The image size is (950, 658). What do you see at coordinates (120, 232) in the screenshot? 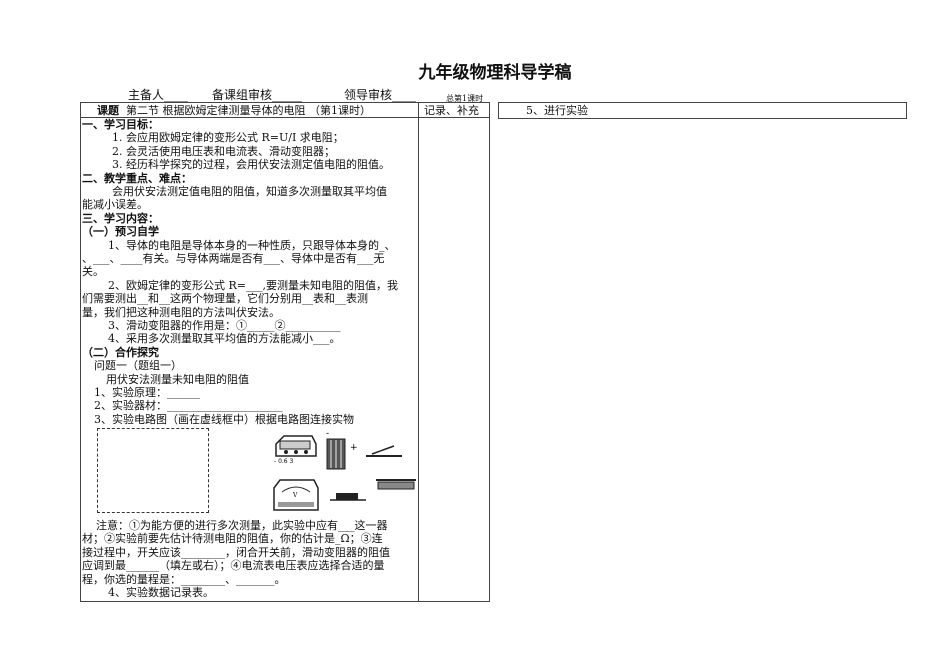
I see `text-line: （一）预习自学` at bounding box center [120, 232].